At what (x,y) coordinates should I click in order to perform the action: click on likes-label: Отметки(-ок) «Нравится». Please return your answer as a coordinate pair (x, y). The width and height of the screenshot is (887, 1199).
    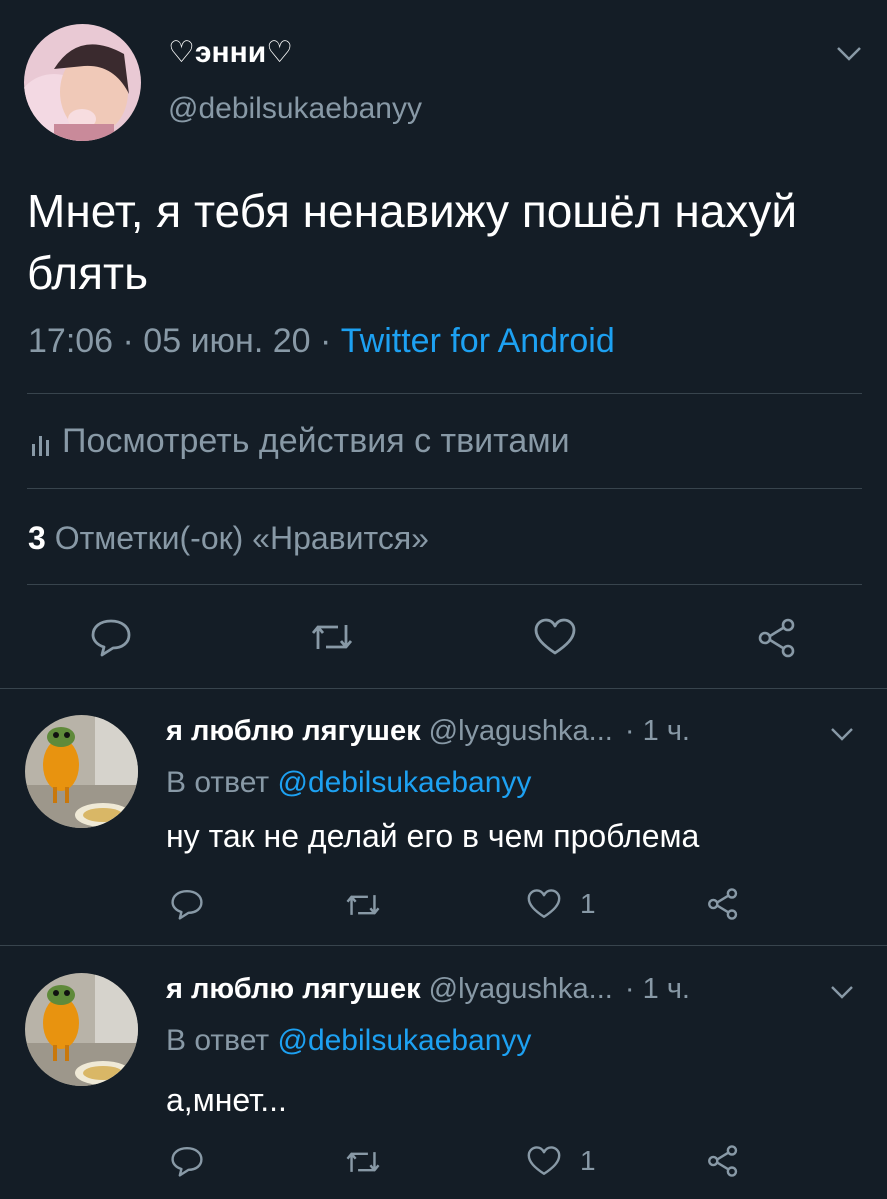
    Looking at the image, I should click on (237, 538).